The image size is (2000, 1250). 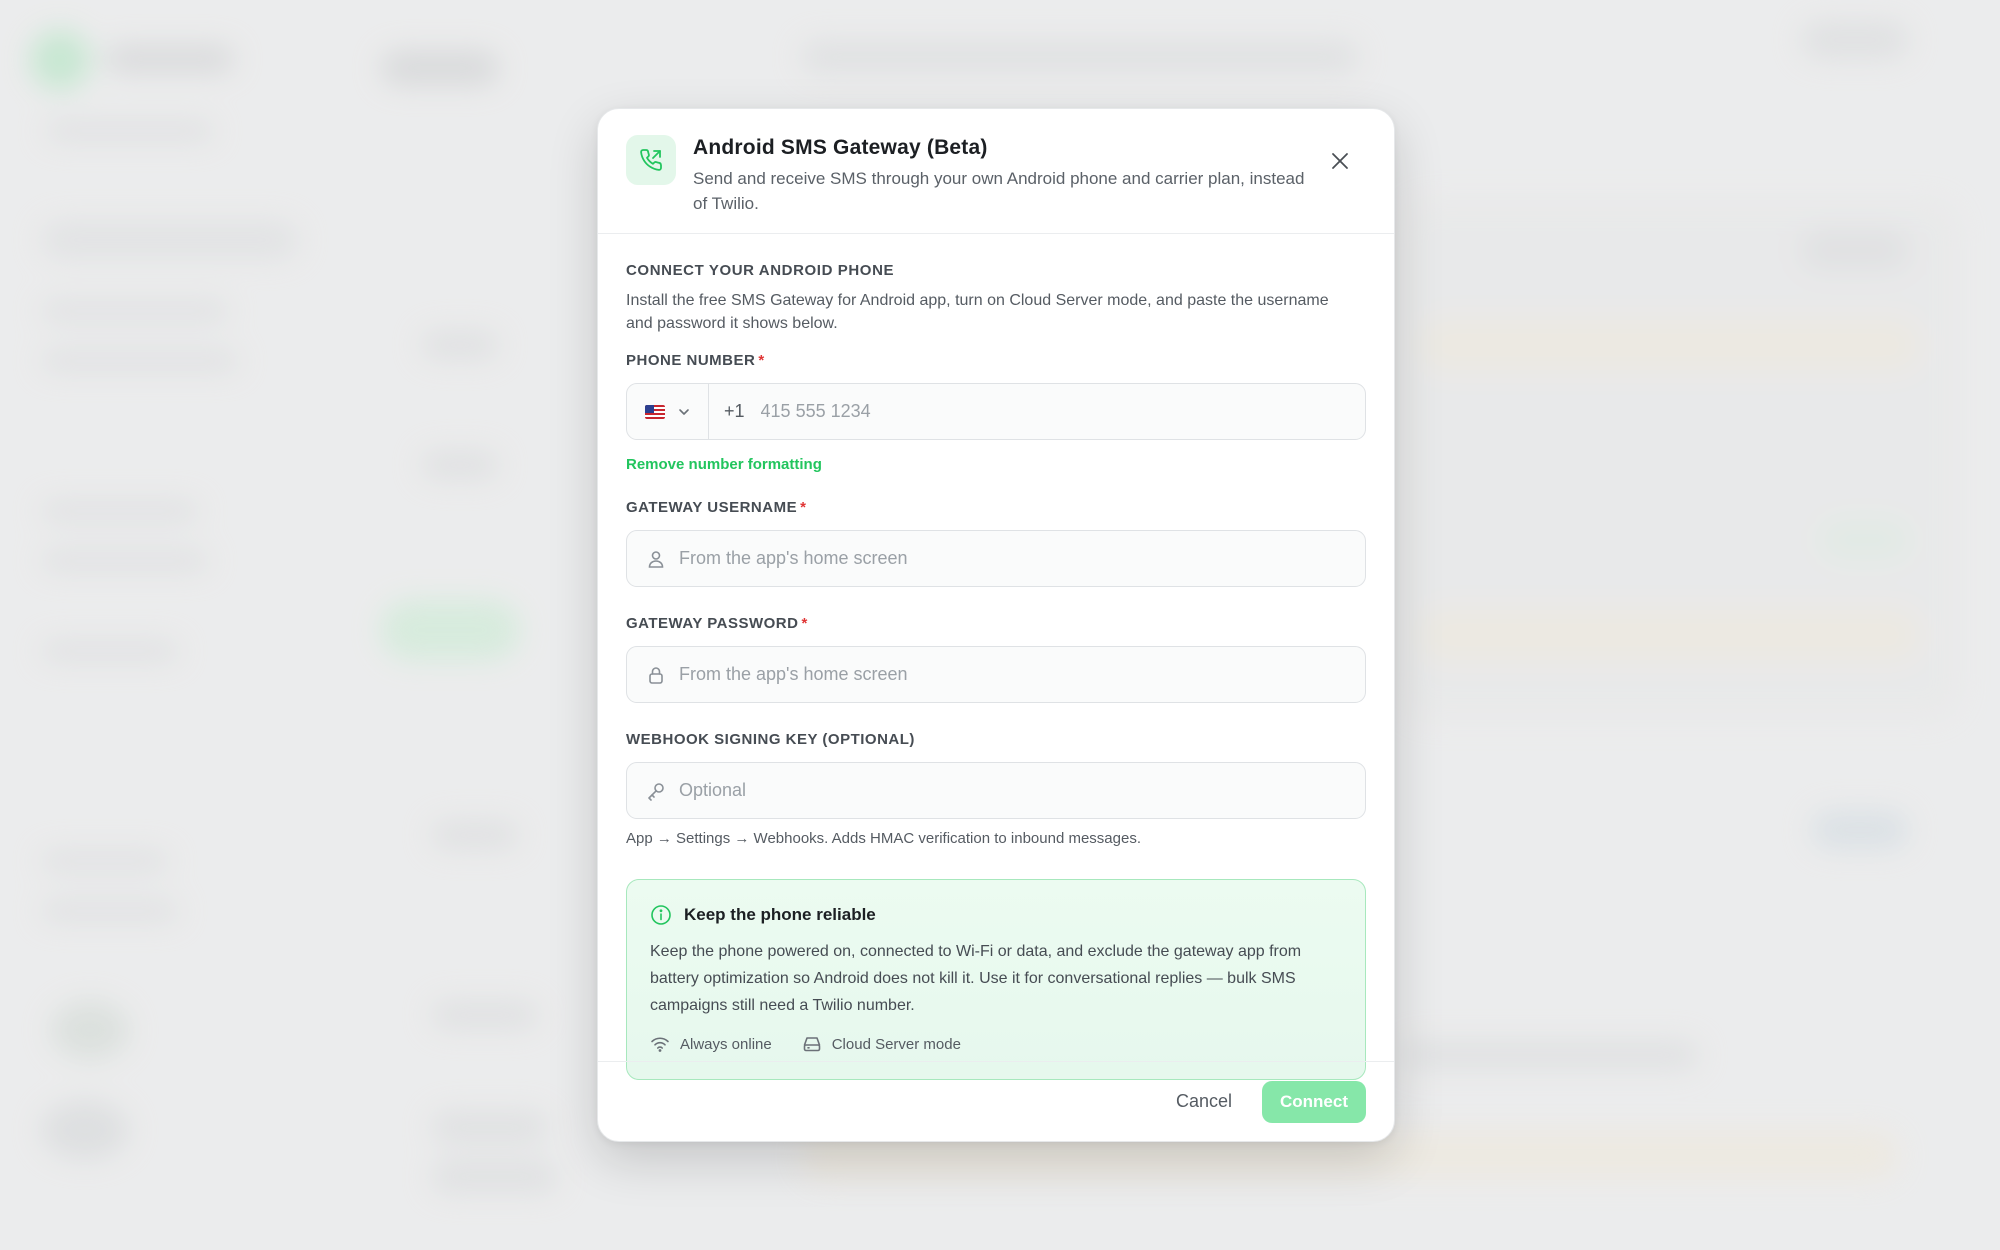 What do you see at coordinates (1016, 558) in the screenshot?
I see `username-input` at bounding box center [1016, 558].